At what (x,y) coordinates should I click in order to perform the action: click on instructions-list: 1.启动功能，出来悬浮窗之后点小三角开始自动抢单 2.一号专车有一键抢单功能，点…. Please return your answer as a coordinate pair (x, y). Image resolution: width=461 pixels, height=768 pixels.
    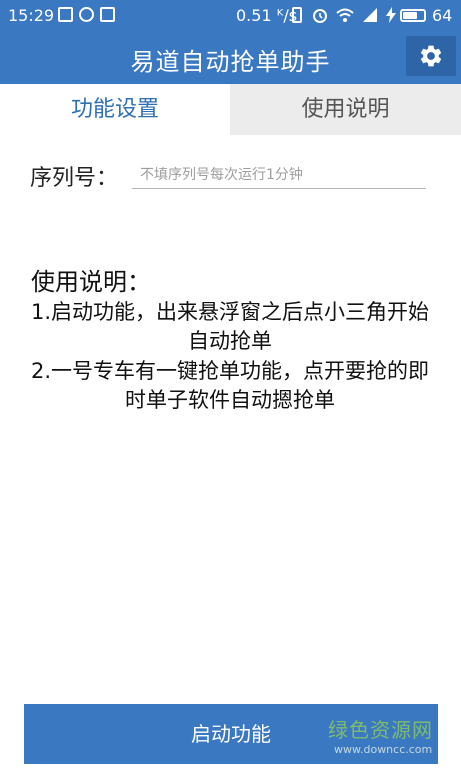
    Looking at the image, I should click on (230, 357).